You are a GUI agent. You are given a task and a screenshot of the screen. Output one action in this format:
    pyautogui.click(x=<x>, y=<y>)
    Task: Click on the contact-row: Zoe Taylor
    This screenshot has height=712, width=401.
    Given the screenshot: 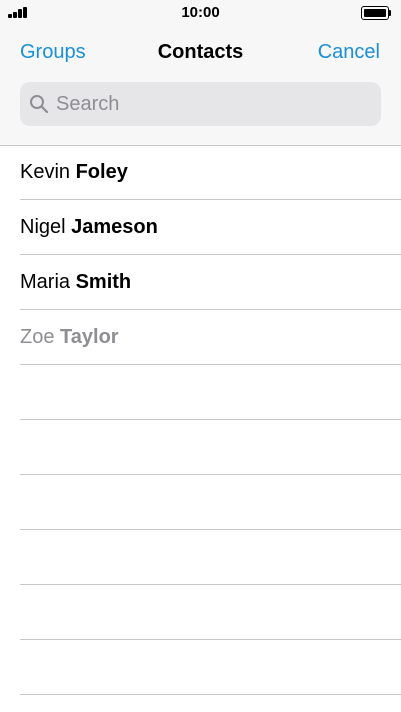 What is the action you would take?
    pyautogui.click(x=210, y=337)
    